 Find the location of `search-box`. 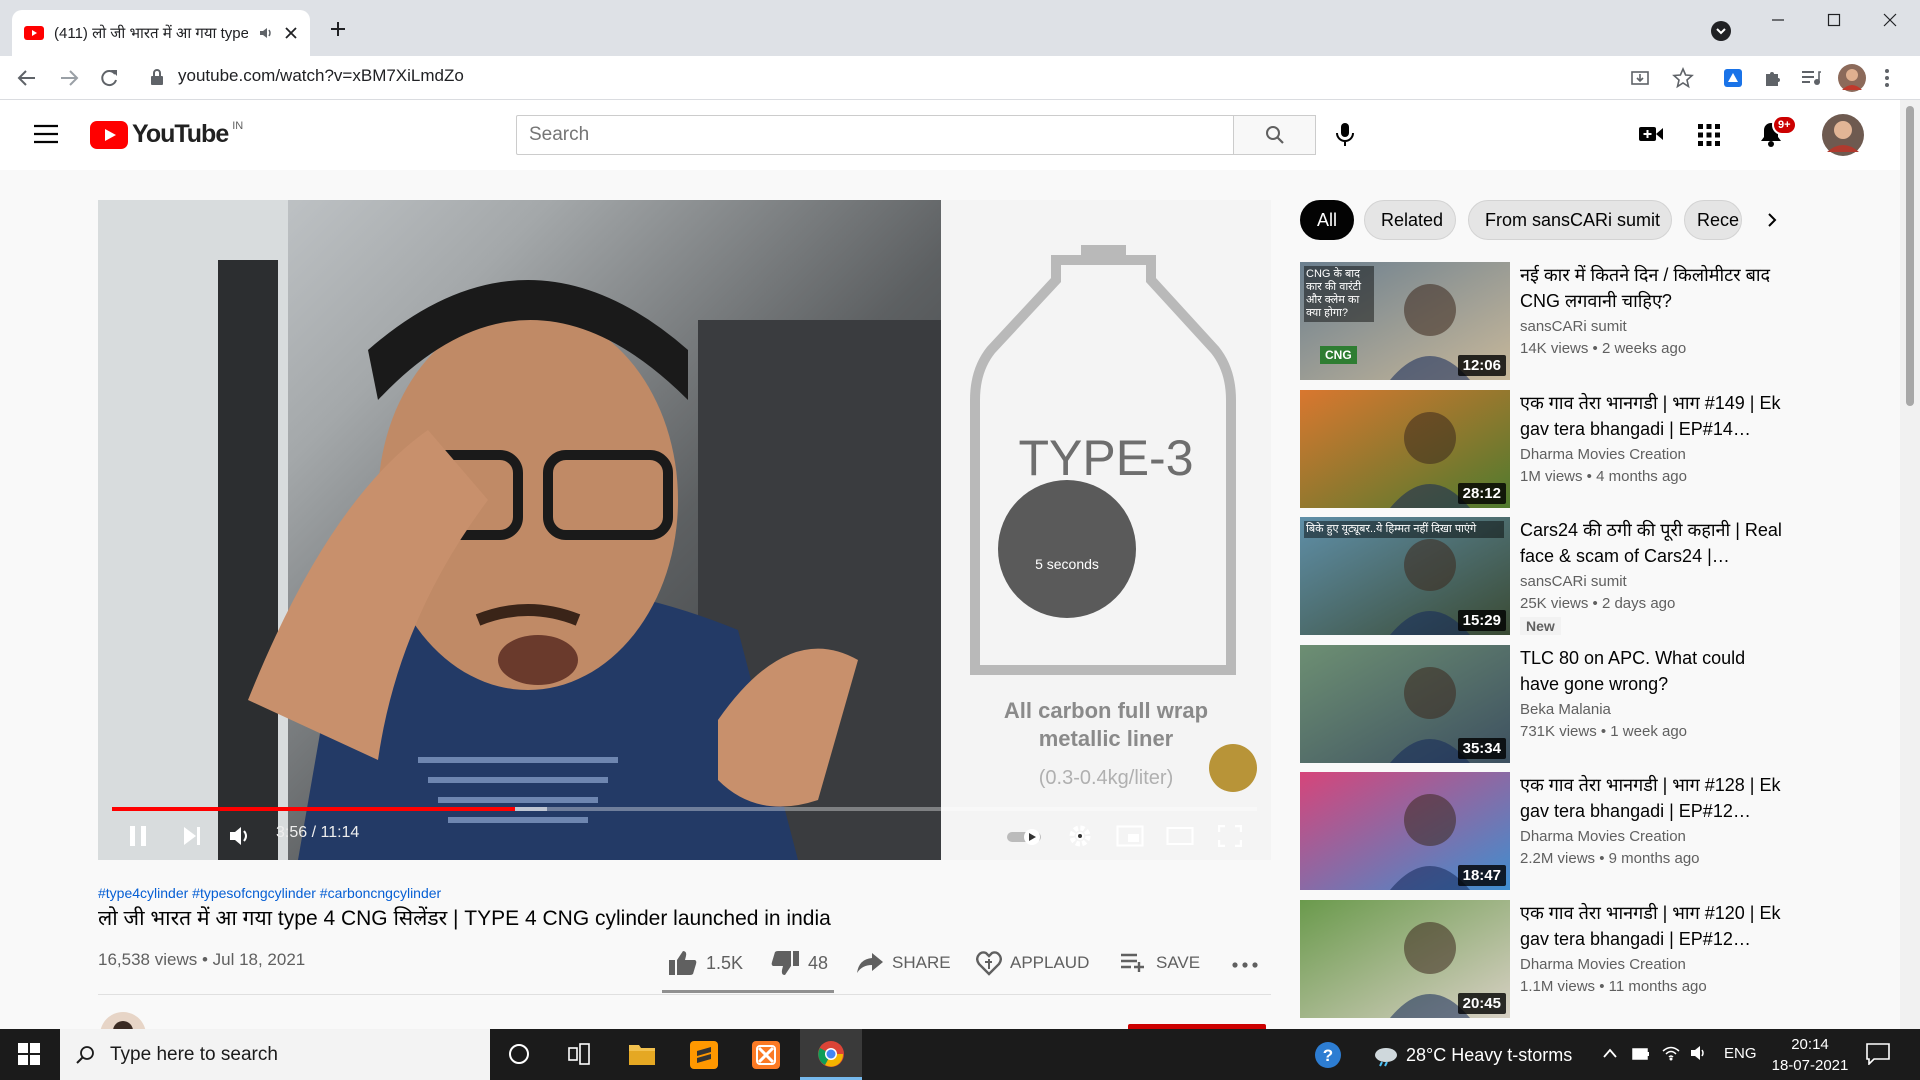

search-box is located at coordinates (875, 135).